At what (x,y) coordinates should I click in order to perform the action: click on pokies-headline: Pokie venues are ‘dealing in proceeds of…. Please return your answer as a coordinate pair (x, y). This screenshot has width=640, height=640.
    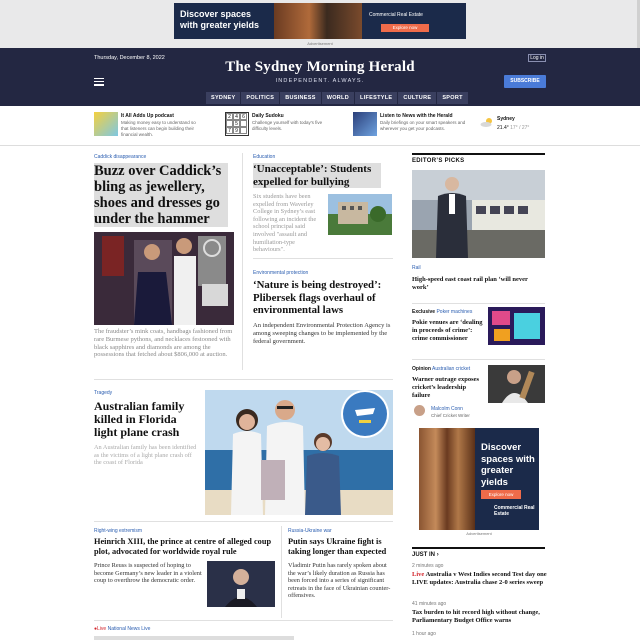
    Looking at the image, I should click on (447, 330).